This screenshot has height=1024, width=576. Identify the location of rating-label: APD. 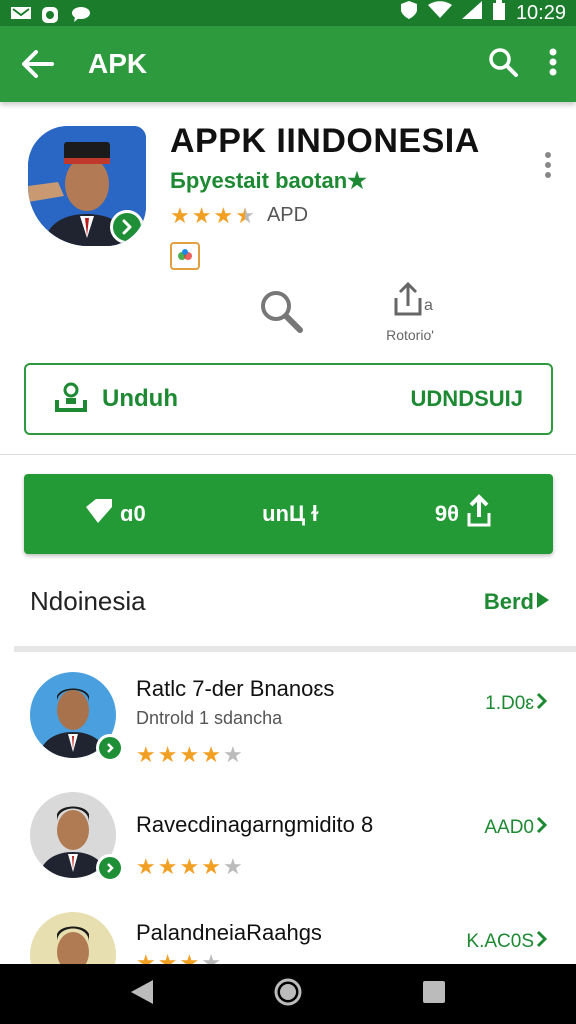
(287, 215).